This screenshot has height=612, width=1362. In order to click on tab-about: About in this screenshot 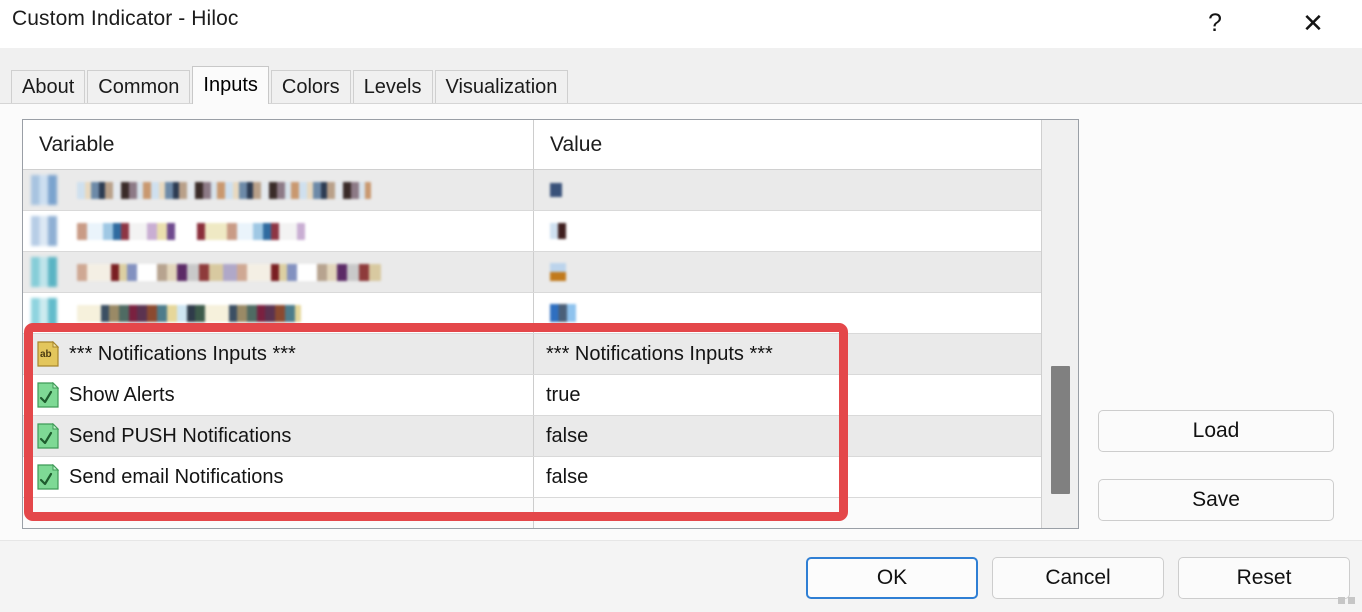, I will do `click(48, 87)`.